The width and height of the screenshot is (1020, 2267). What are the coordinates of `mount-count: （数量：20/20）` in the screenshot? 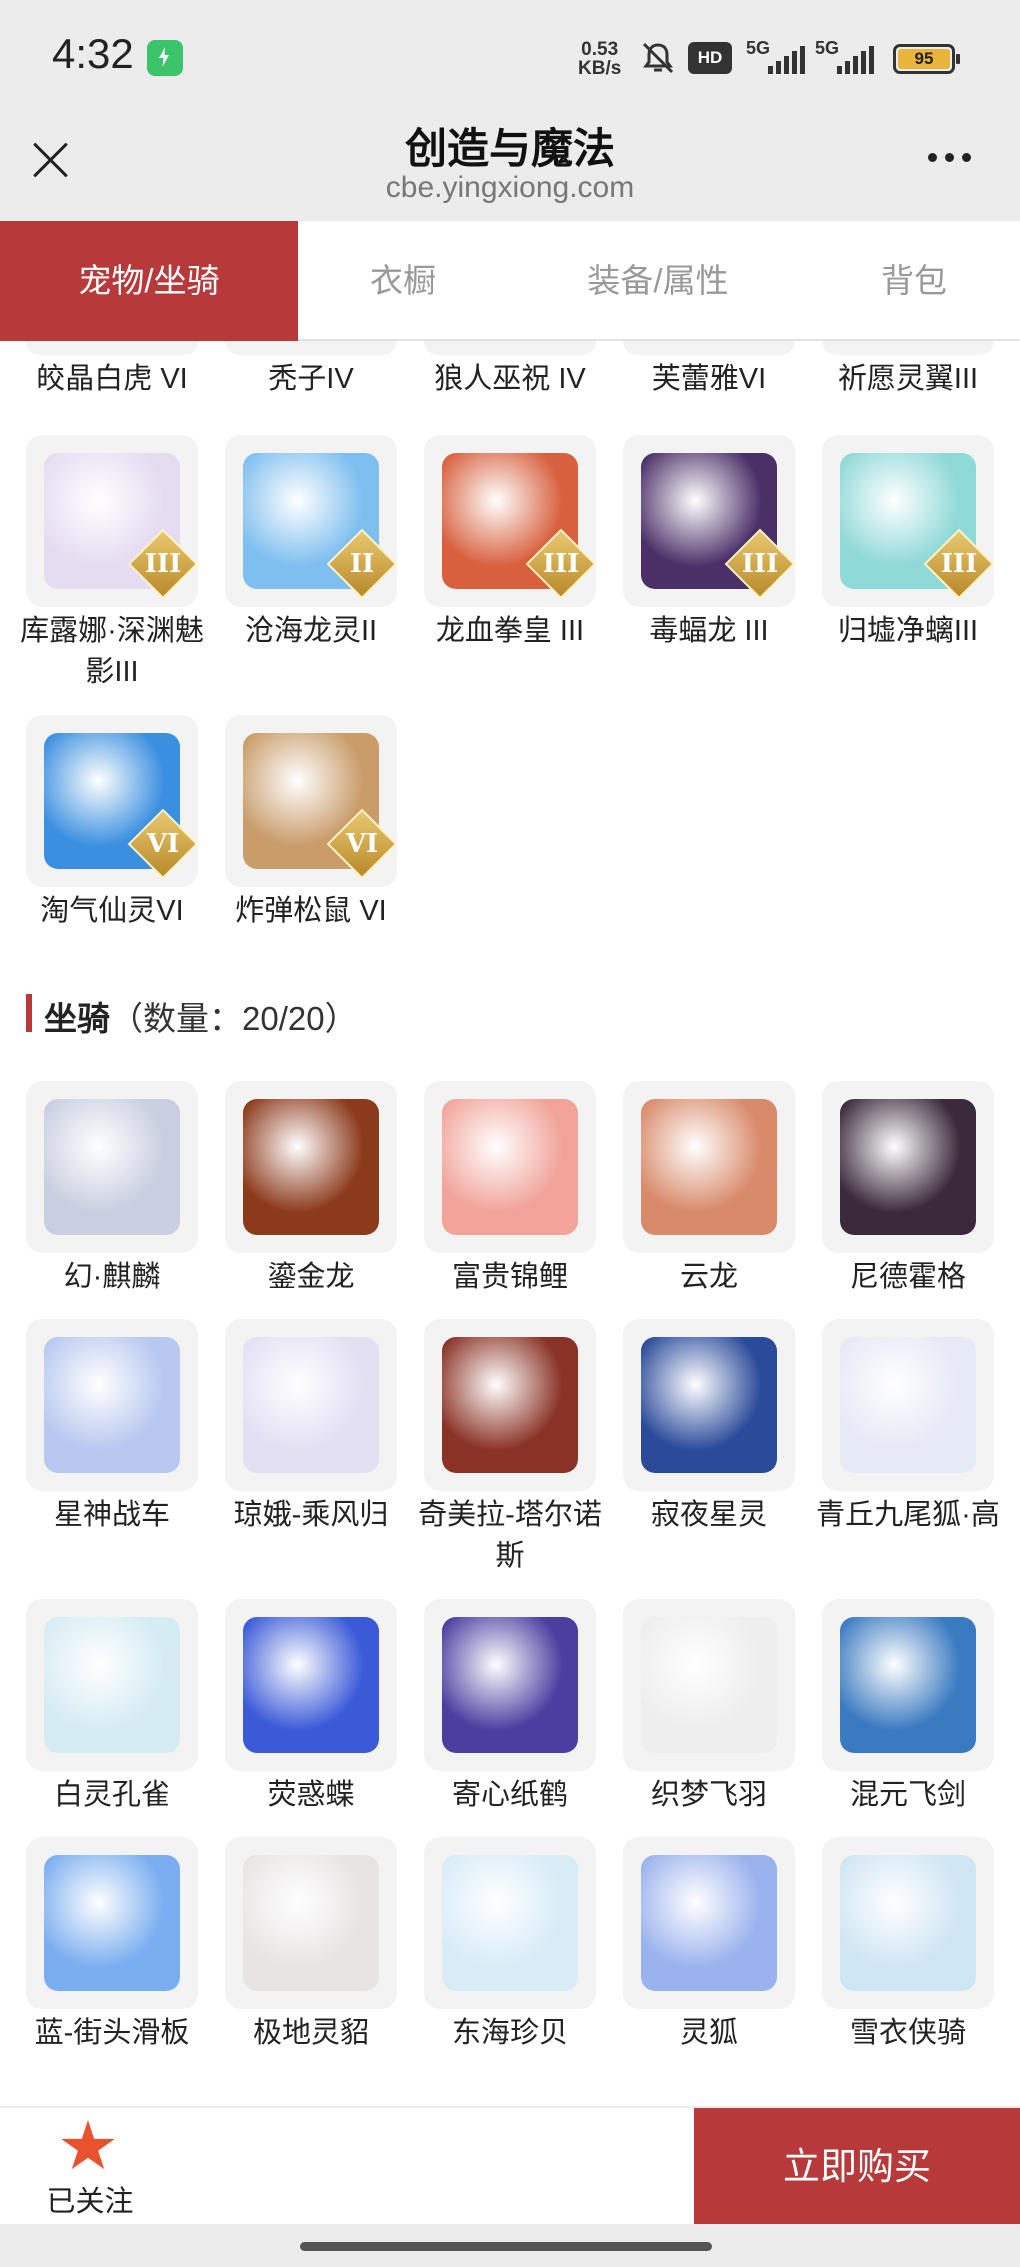 It's located at (234, 1018).